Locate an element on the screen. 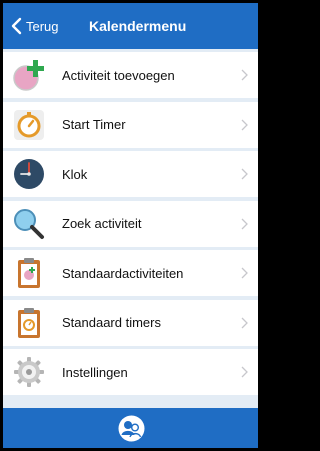 The width and height of the screenshot is (320, 451). menu-item-standaardactiviteiten: Standaardactiviteiten is located at coordinates (130, 273).